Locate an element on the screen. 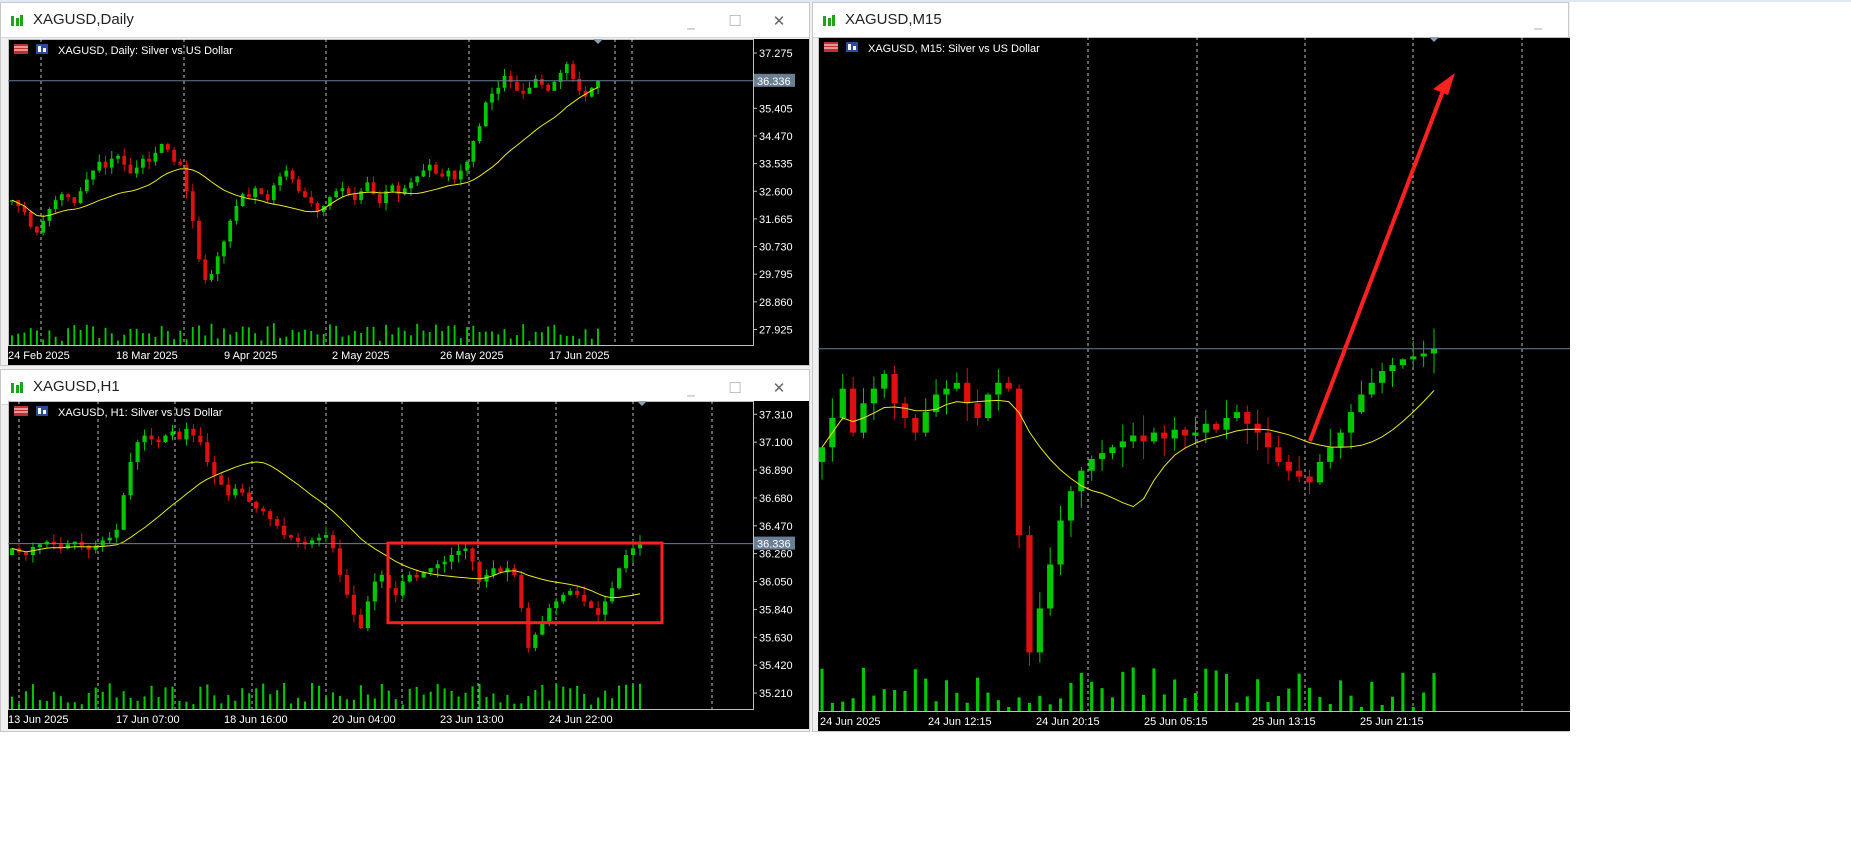 The image size is (1851, 862). y-tick-label: 36.470 is located at coordinates (776, 527).